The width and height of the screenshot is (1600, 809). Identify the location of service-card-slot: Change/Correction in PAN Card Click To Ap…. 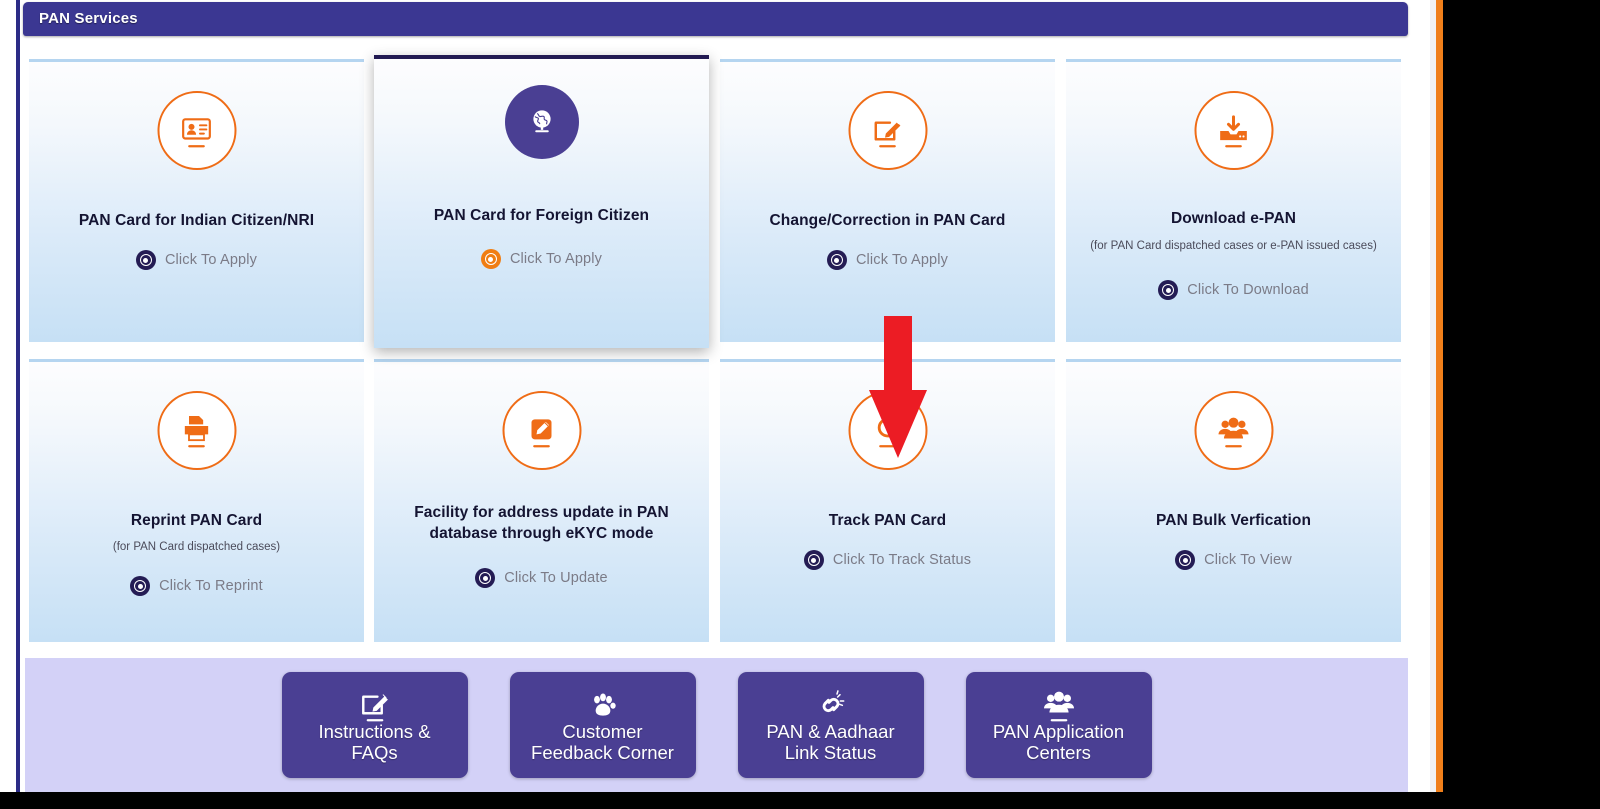
(887, 200).